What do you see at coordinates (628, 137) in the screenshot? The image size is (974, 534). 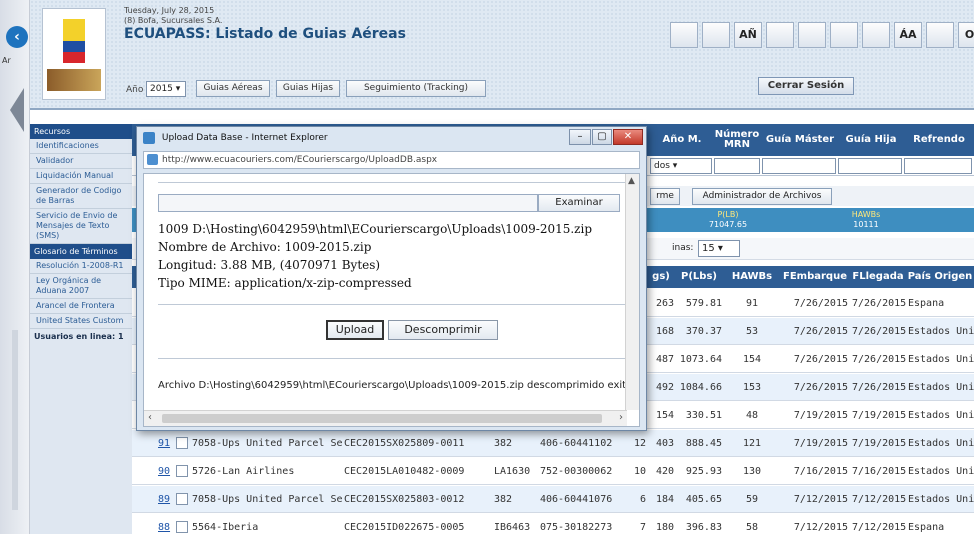 I see `close-icon: ✕` at bounding box center [628, 137].